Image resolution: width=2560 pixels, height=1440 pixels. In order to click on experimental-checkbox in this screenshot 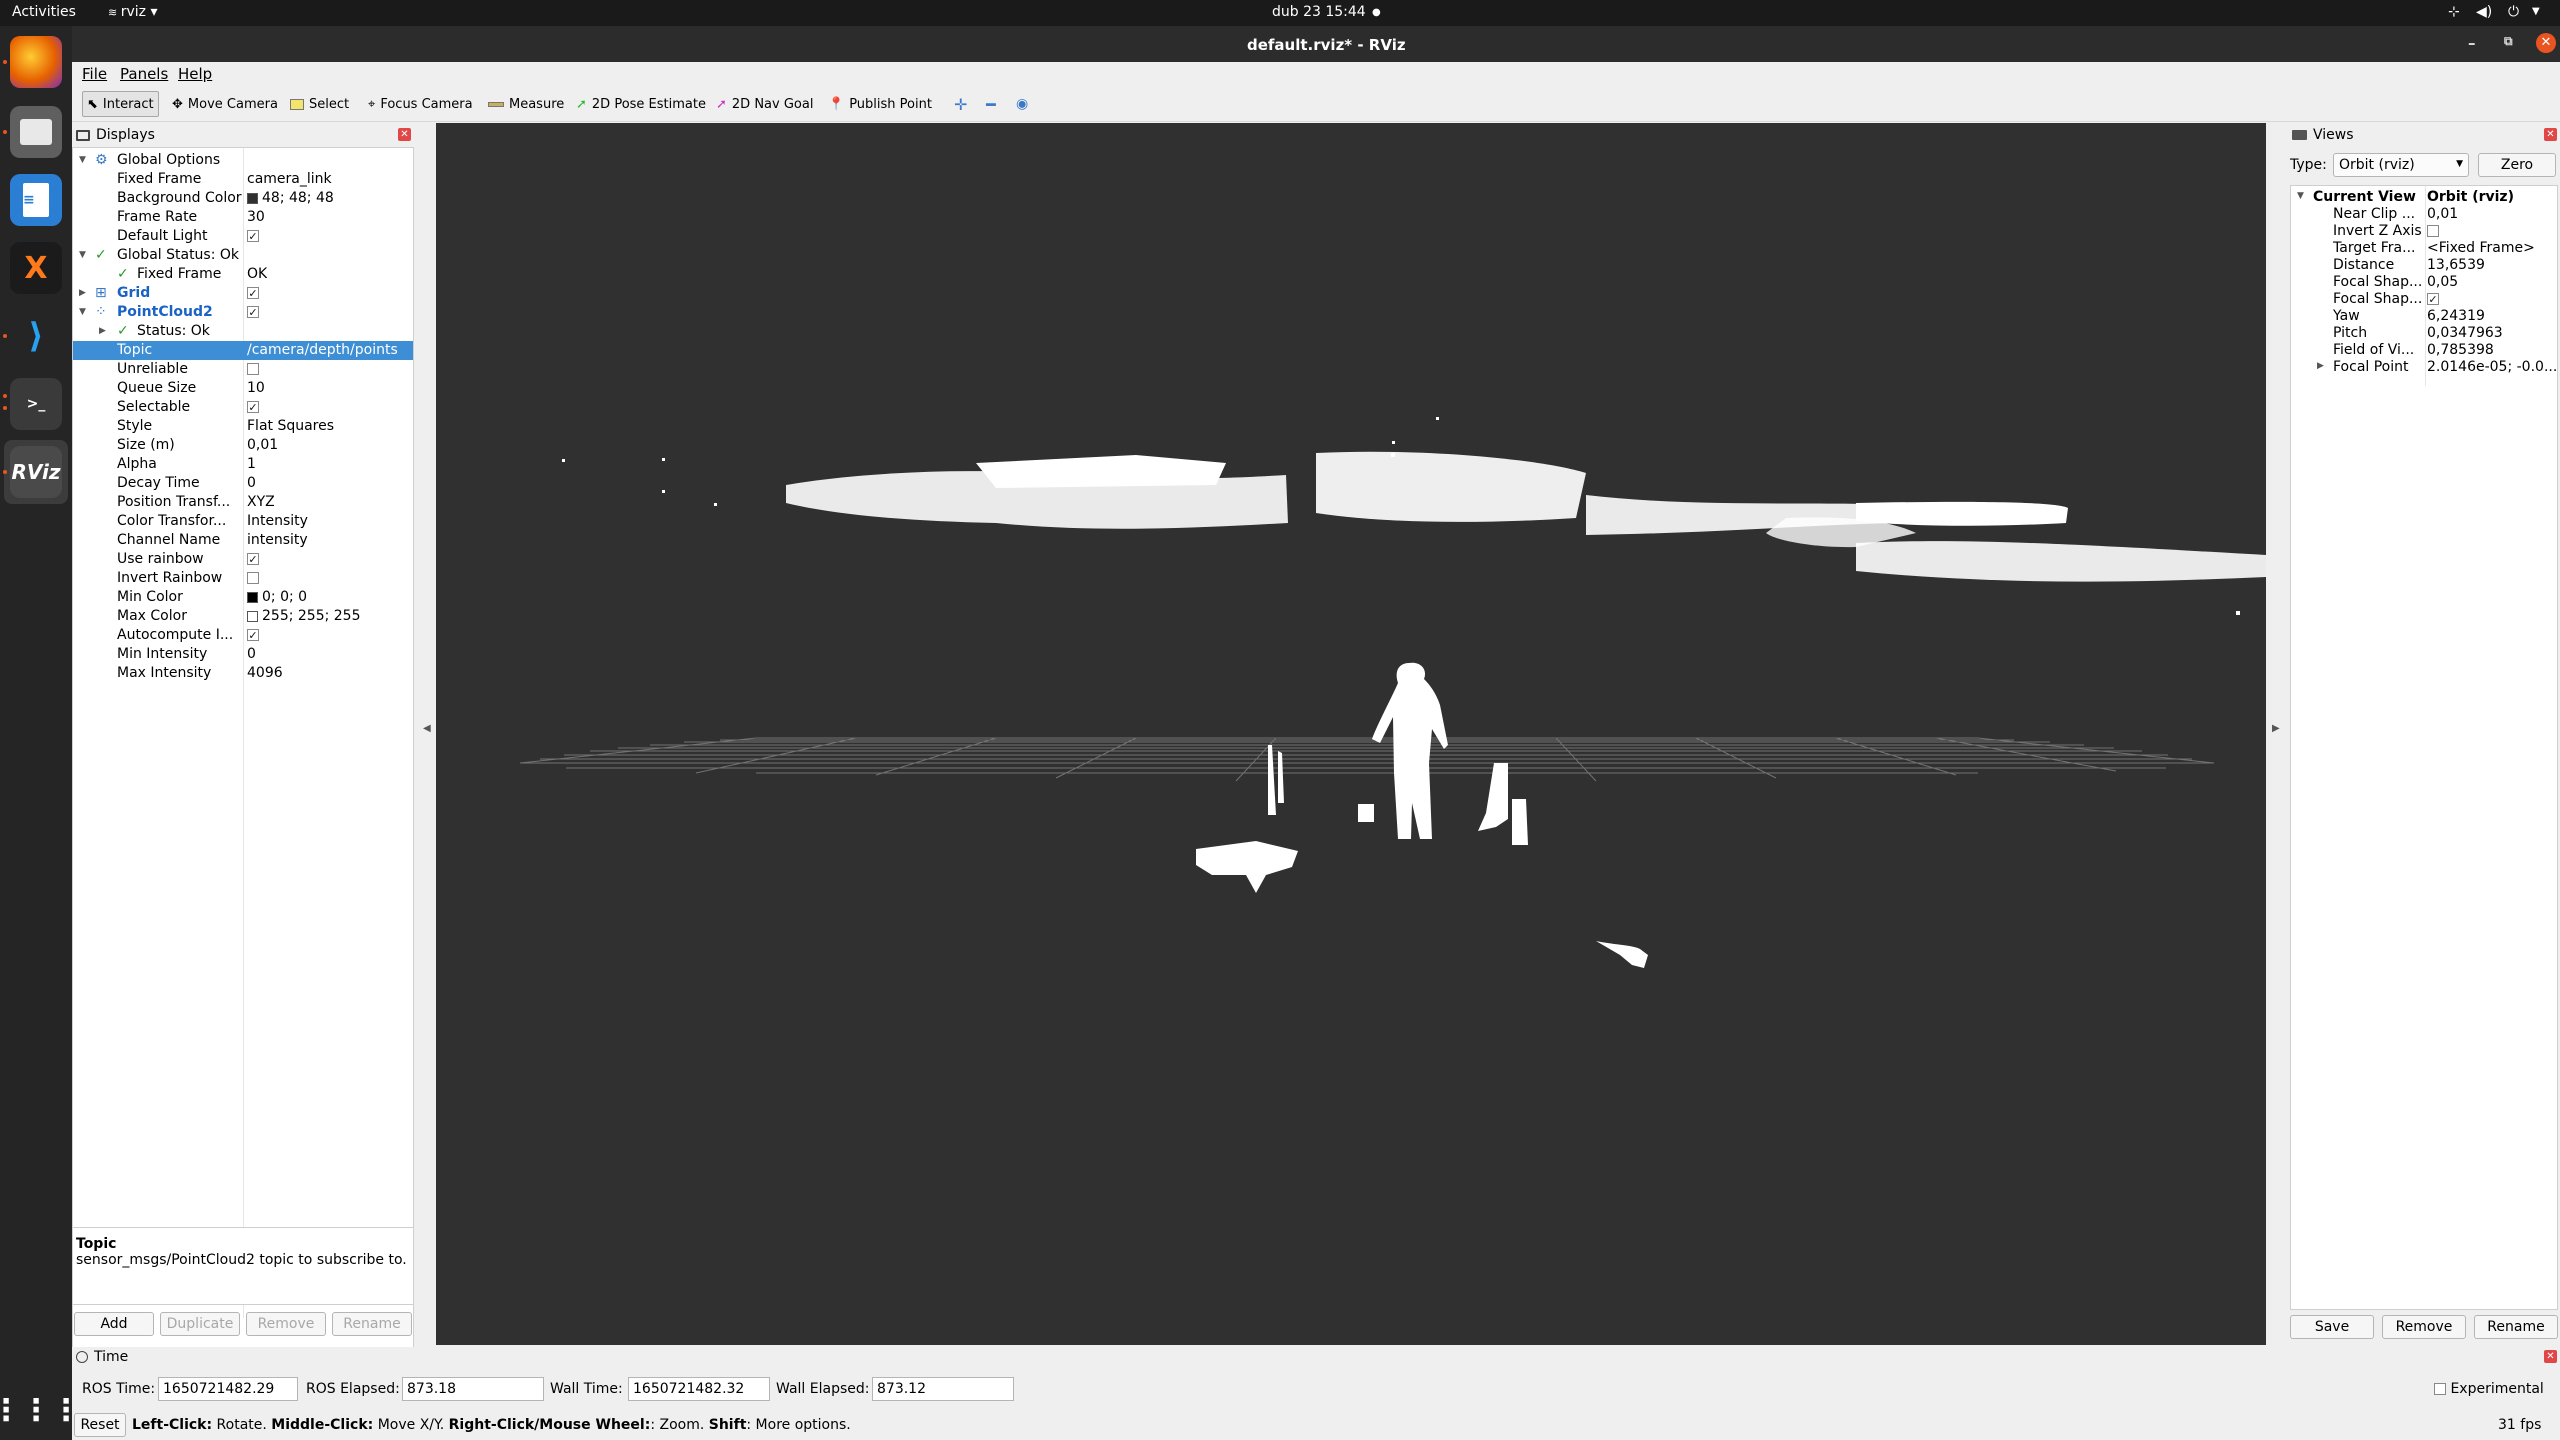, I will do `click(2440, 1389)`.